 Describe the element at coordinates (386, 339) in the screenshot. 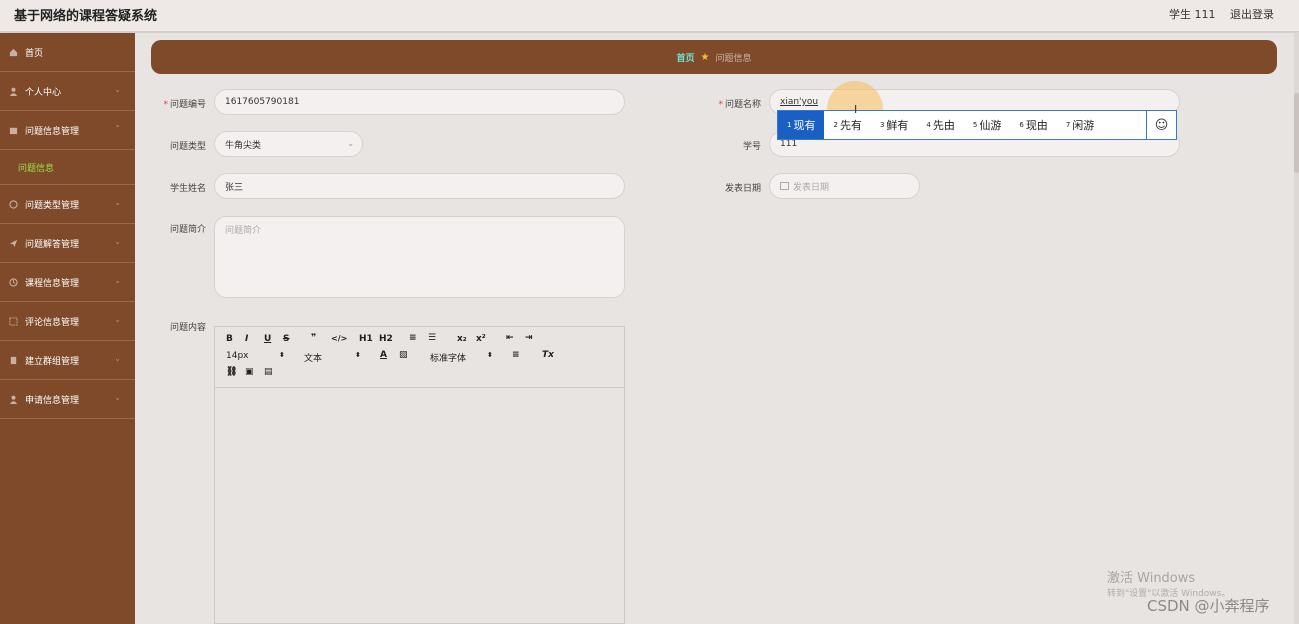

I see `h2-button: H2` at that location.